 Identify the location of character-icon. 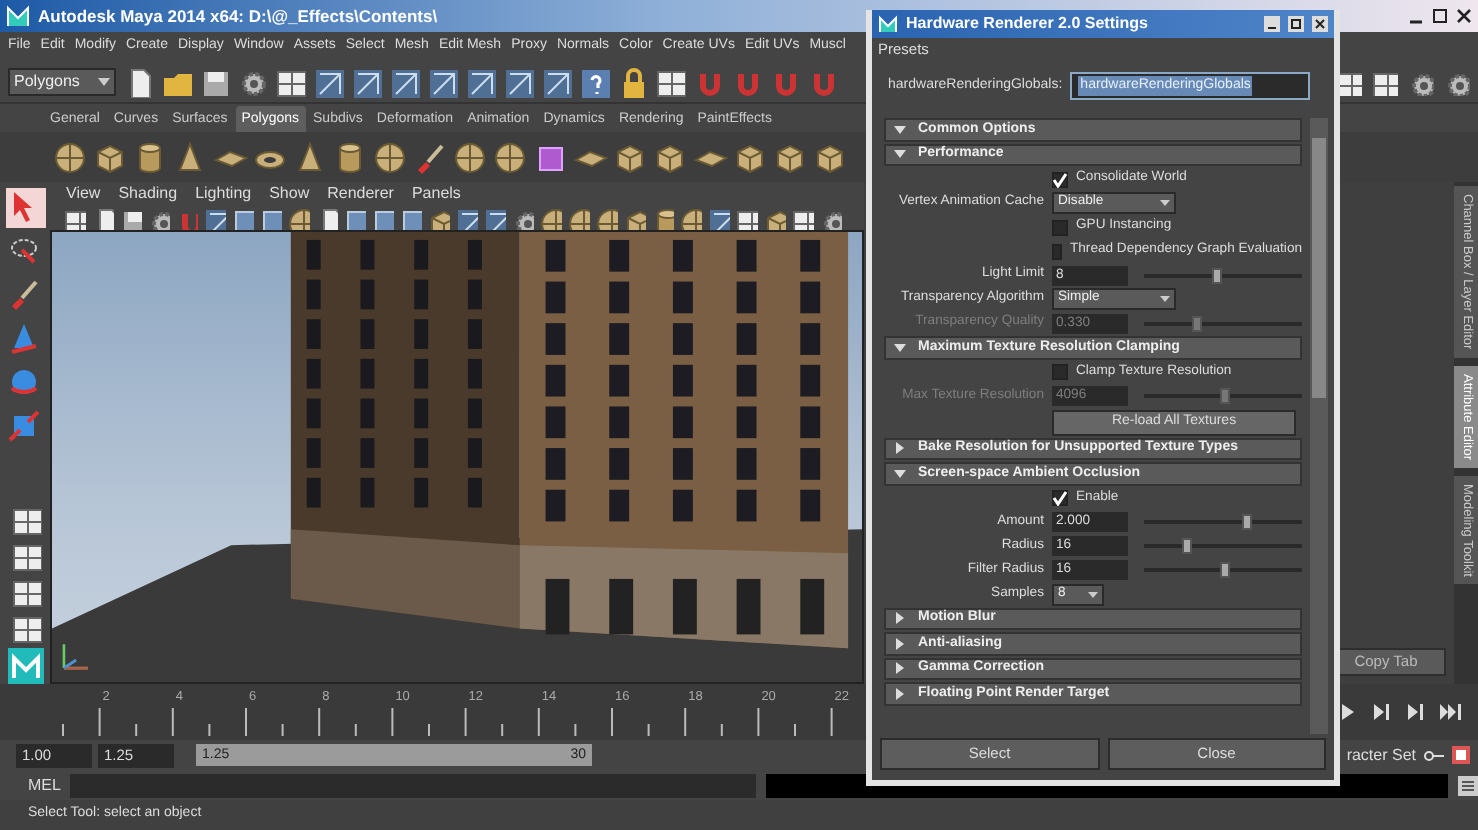
(1461, 755).